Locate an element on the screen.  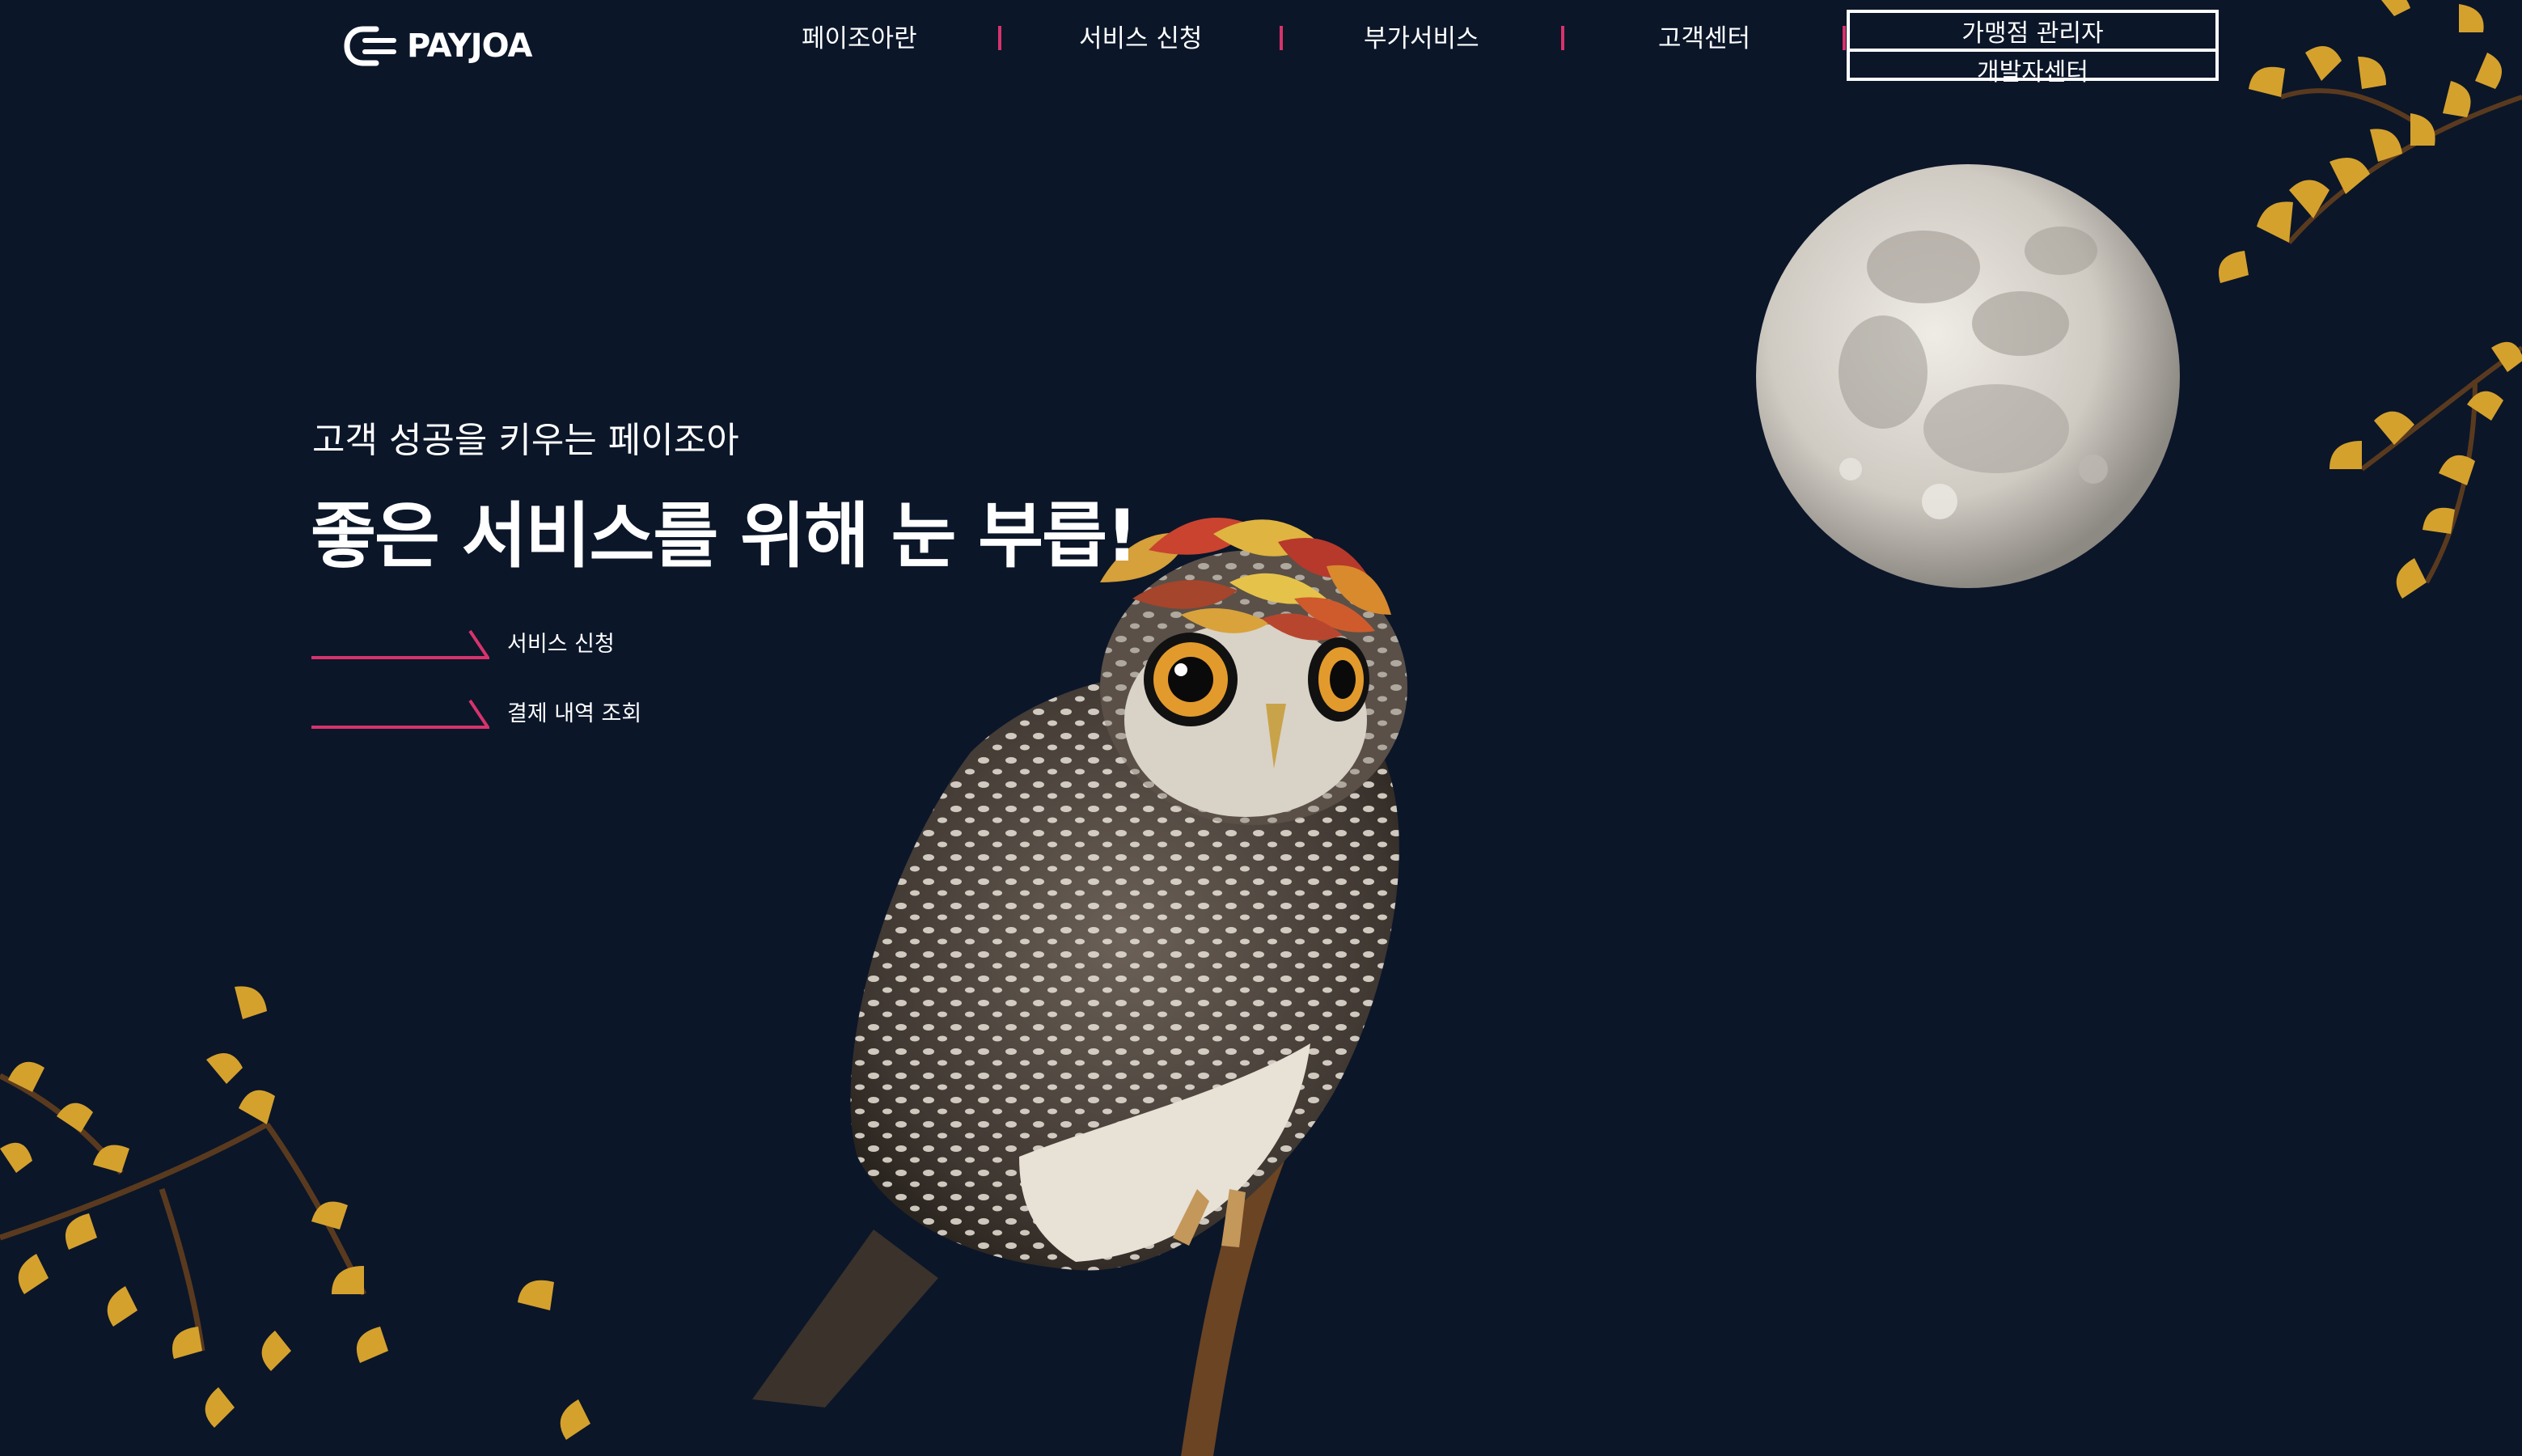
payjoa-logo: PAYJOA is located at coordinates (438, 46).